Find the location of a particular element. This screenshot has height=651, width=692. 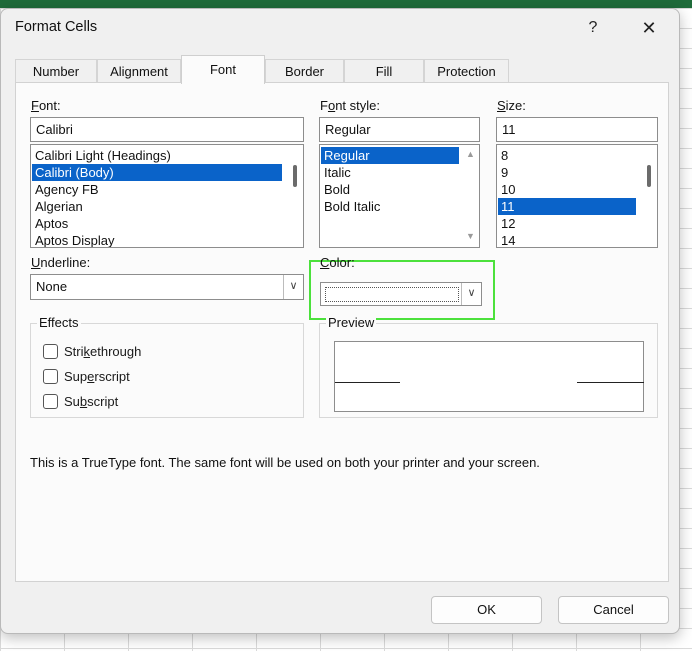

list-item: 11 is located at coordinates (567, 206).